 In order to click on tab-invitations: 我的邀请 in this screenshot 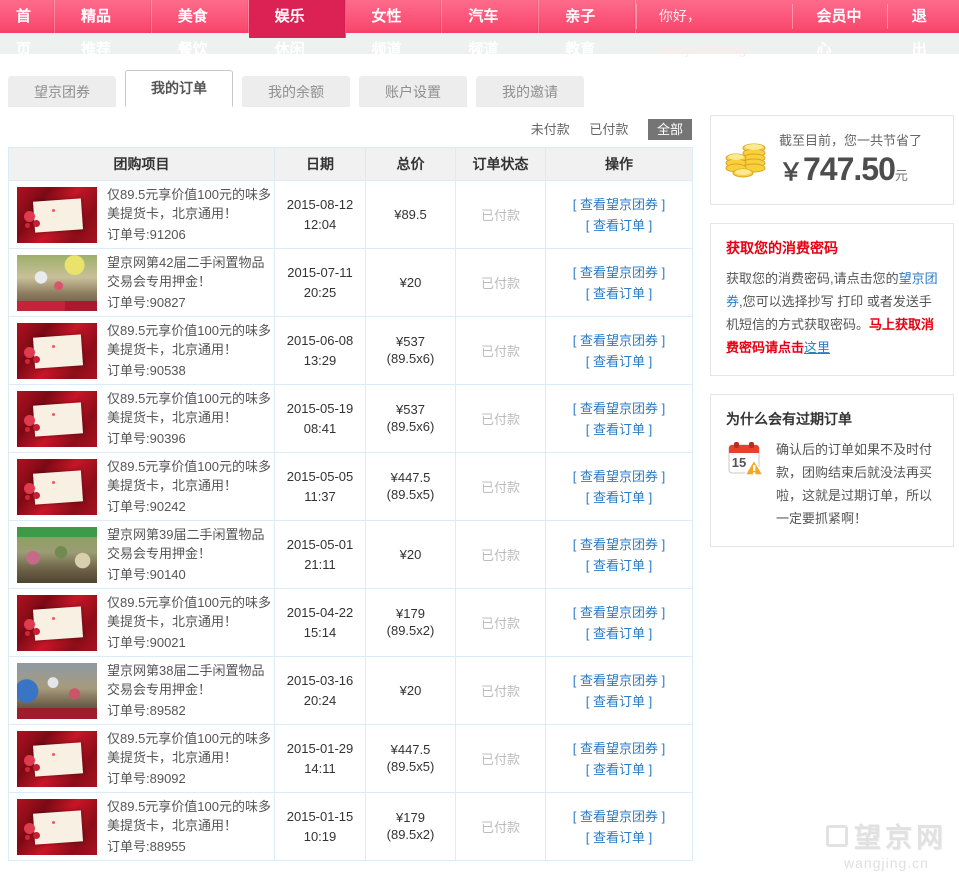, I will do `click(530, 91)`.